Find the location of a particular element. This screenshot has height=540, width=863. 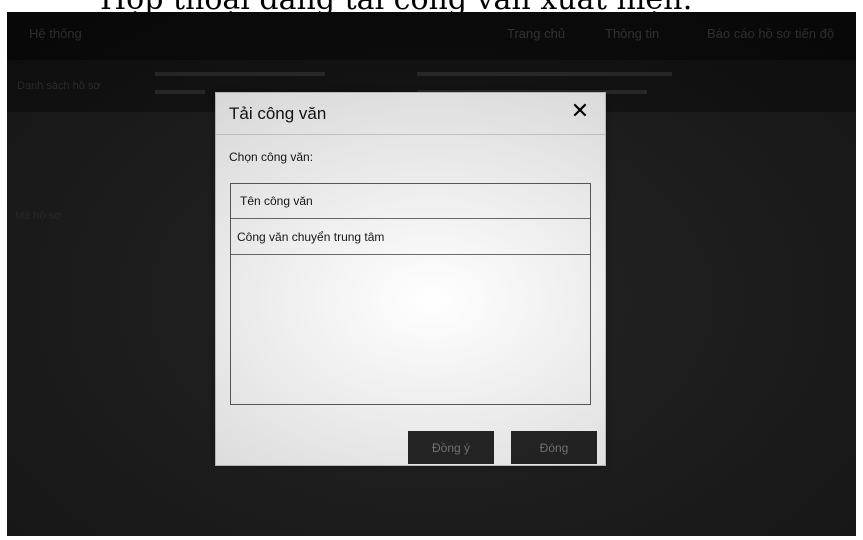

side-label: Mã hồ sơ is located at coordinates (38, 216).